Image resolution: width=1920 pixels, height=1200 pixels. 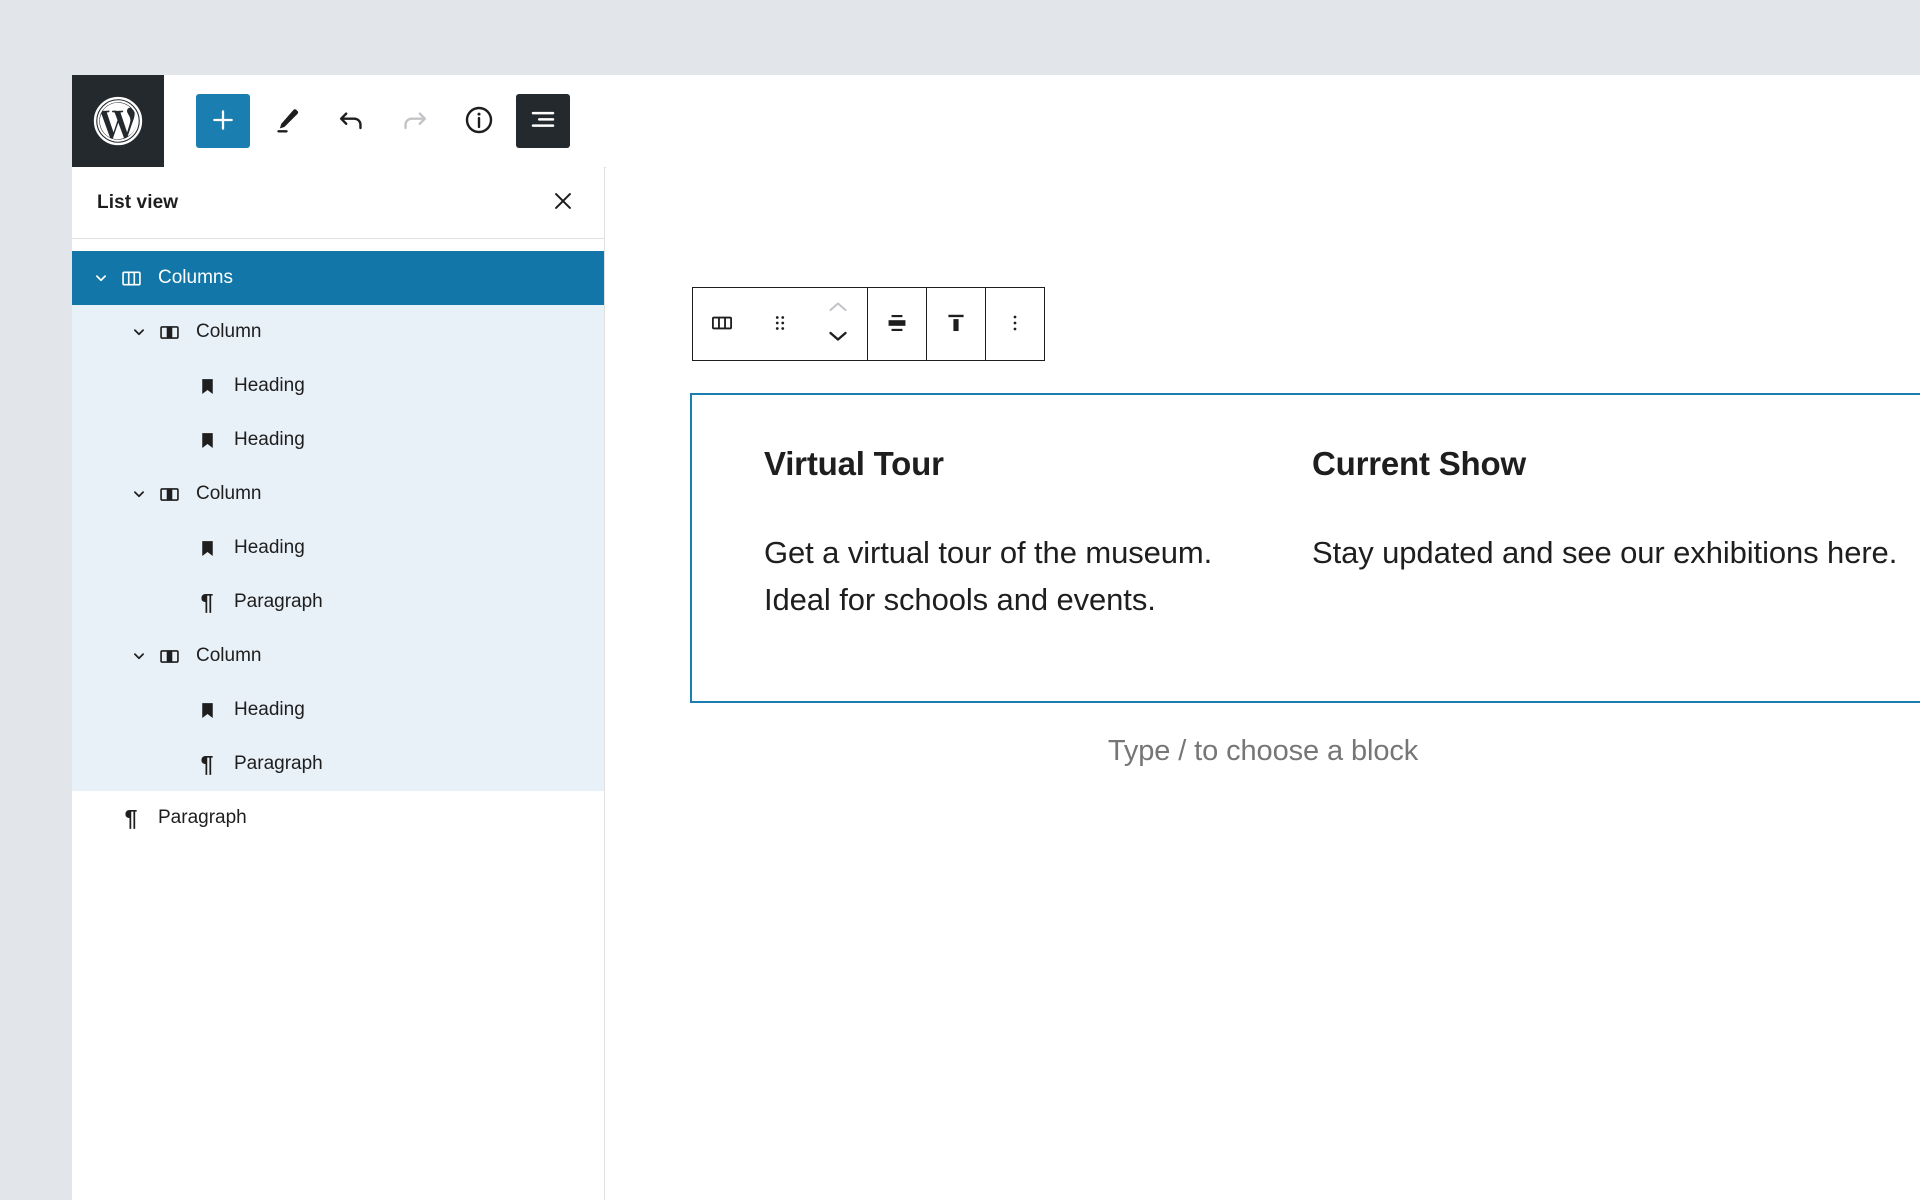 I want to click on list-view-title: List view, so click(x=138, y=202).